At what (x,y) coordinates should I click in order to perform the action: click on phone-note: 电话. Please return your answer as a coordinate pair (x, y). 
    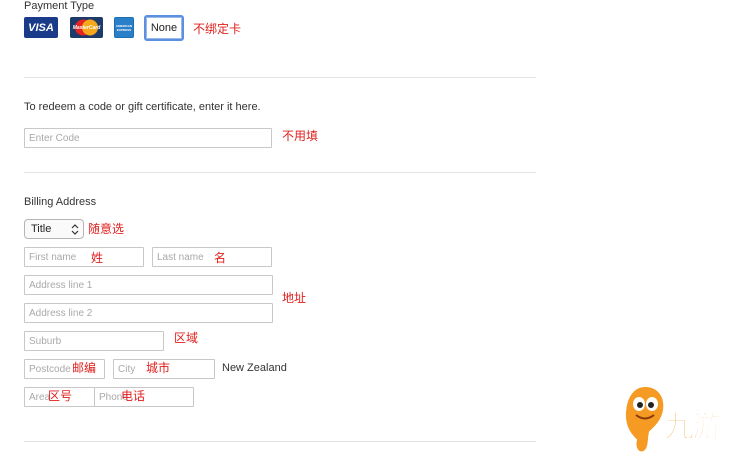
    Looking at the image, I should click on (133, 396).